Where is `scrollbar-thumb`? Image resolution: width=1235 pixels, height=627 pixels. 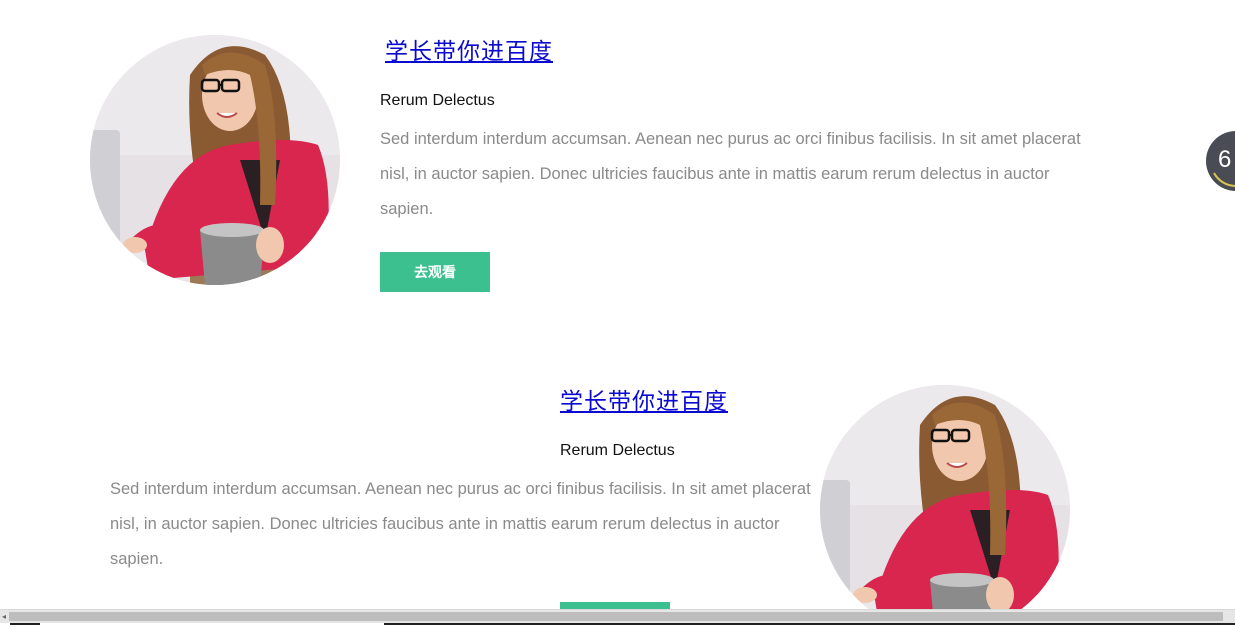
scrollbar-thumb is located at coordinates (616, 616).